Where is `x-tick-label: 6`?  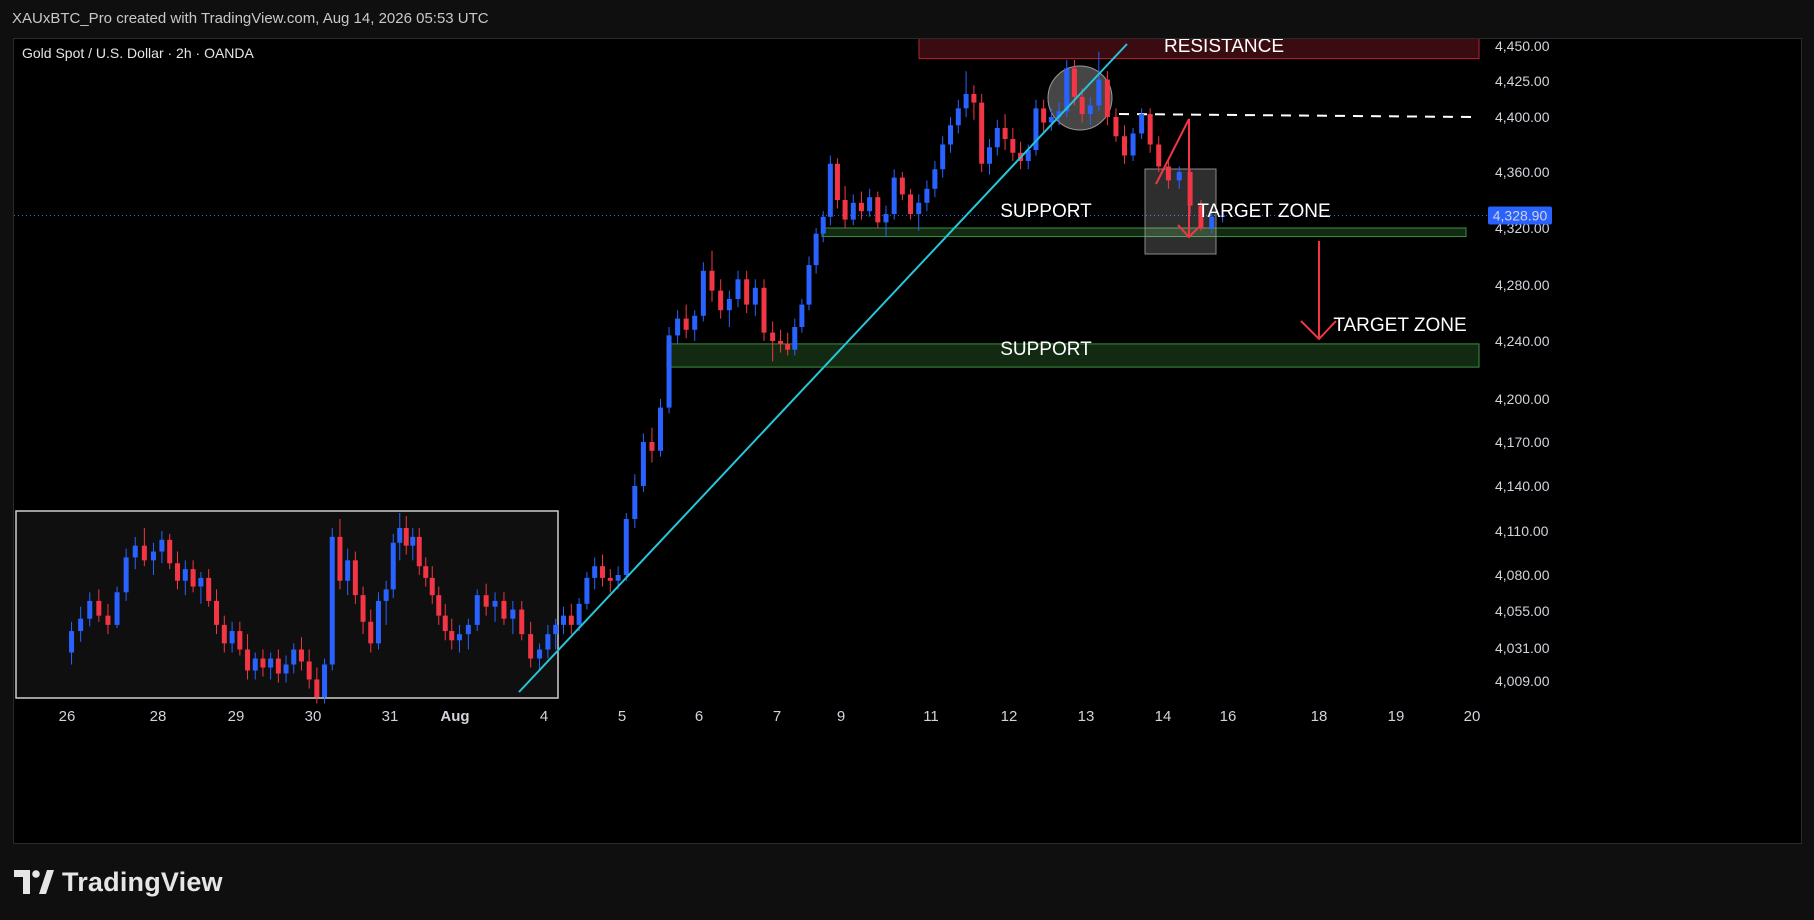
x-tick-label: 6 is located at coordinates (699, 716).